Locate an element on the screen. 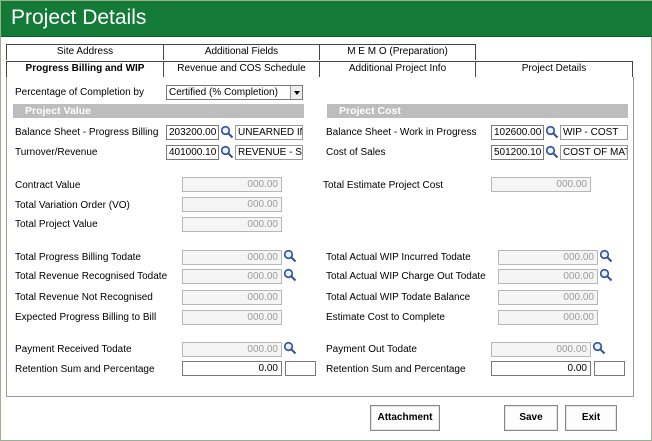 The image size is (652, 441). project-value-field: 000.00 is located at coordinates (232, 224).